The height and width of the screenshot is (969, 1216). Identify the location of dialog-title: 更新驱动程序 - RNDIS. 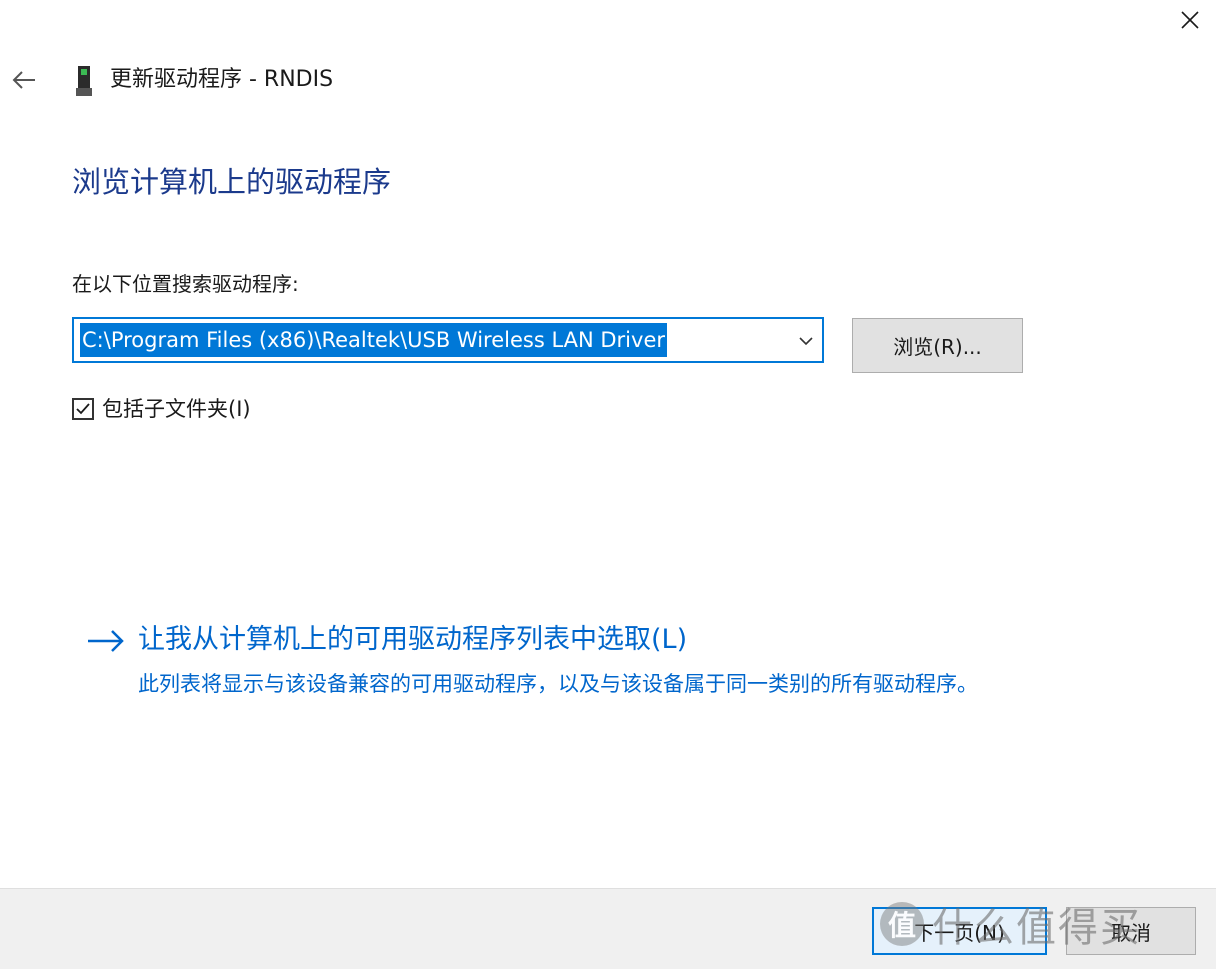
(222, 79).